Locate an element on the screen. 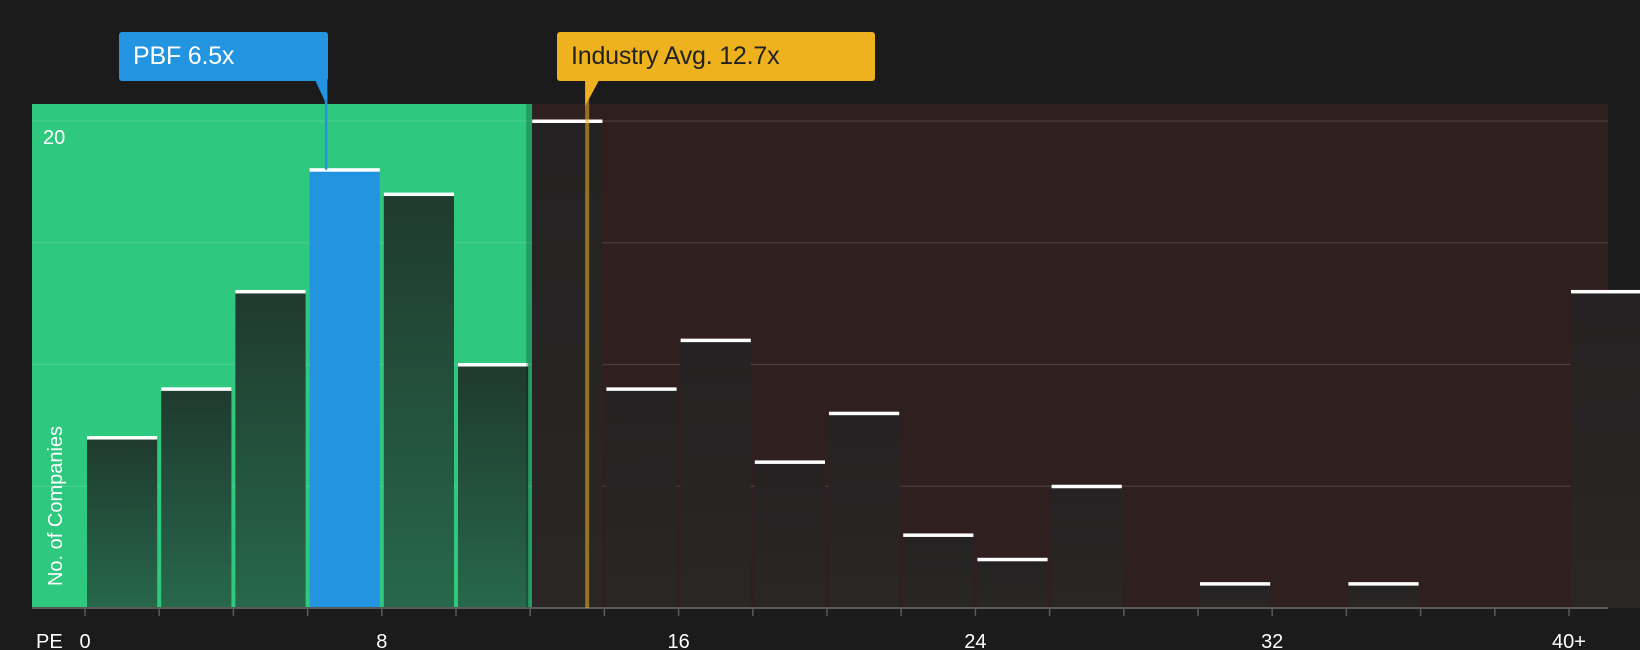  industry-avg-callout: Industry Avg. 12.7x is located at coordinates (716, 56).